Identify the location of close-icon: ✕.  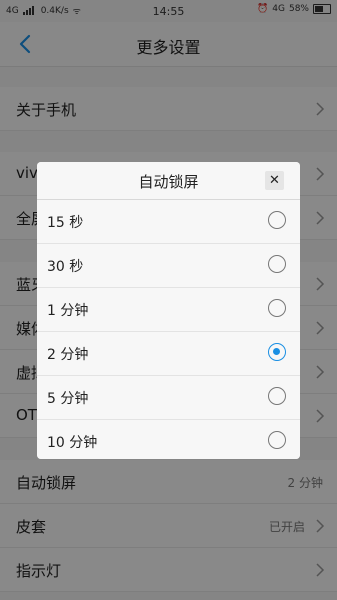
(274, 180).